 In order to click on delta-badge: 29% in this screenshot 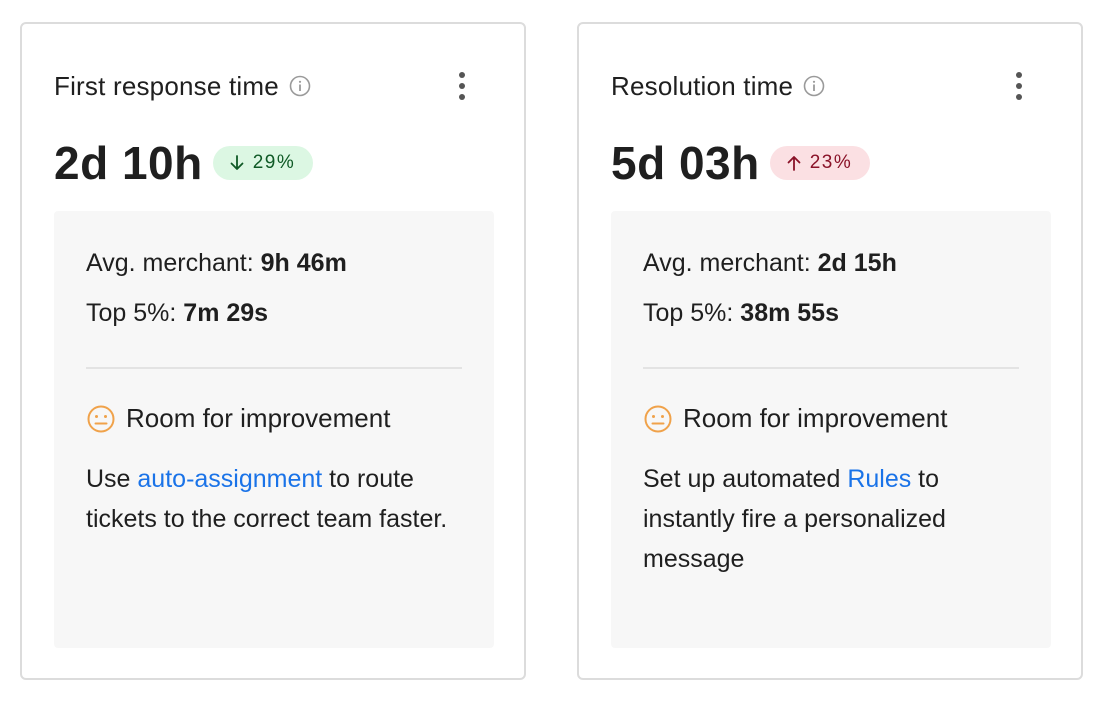, I will do `click(263, 163)`.